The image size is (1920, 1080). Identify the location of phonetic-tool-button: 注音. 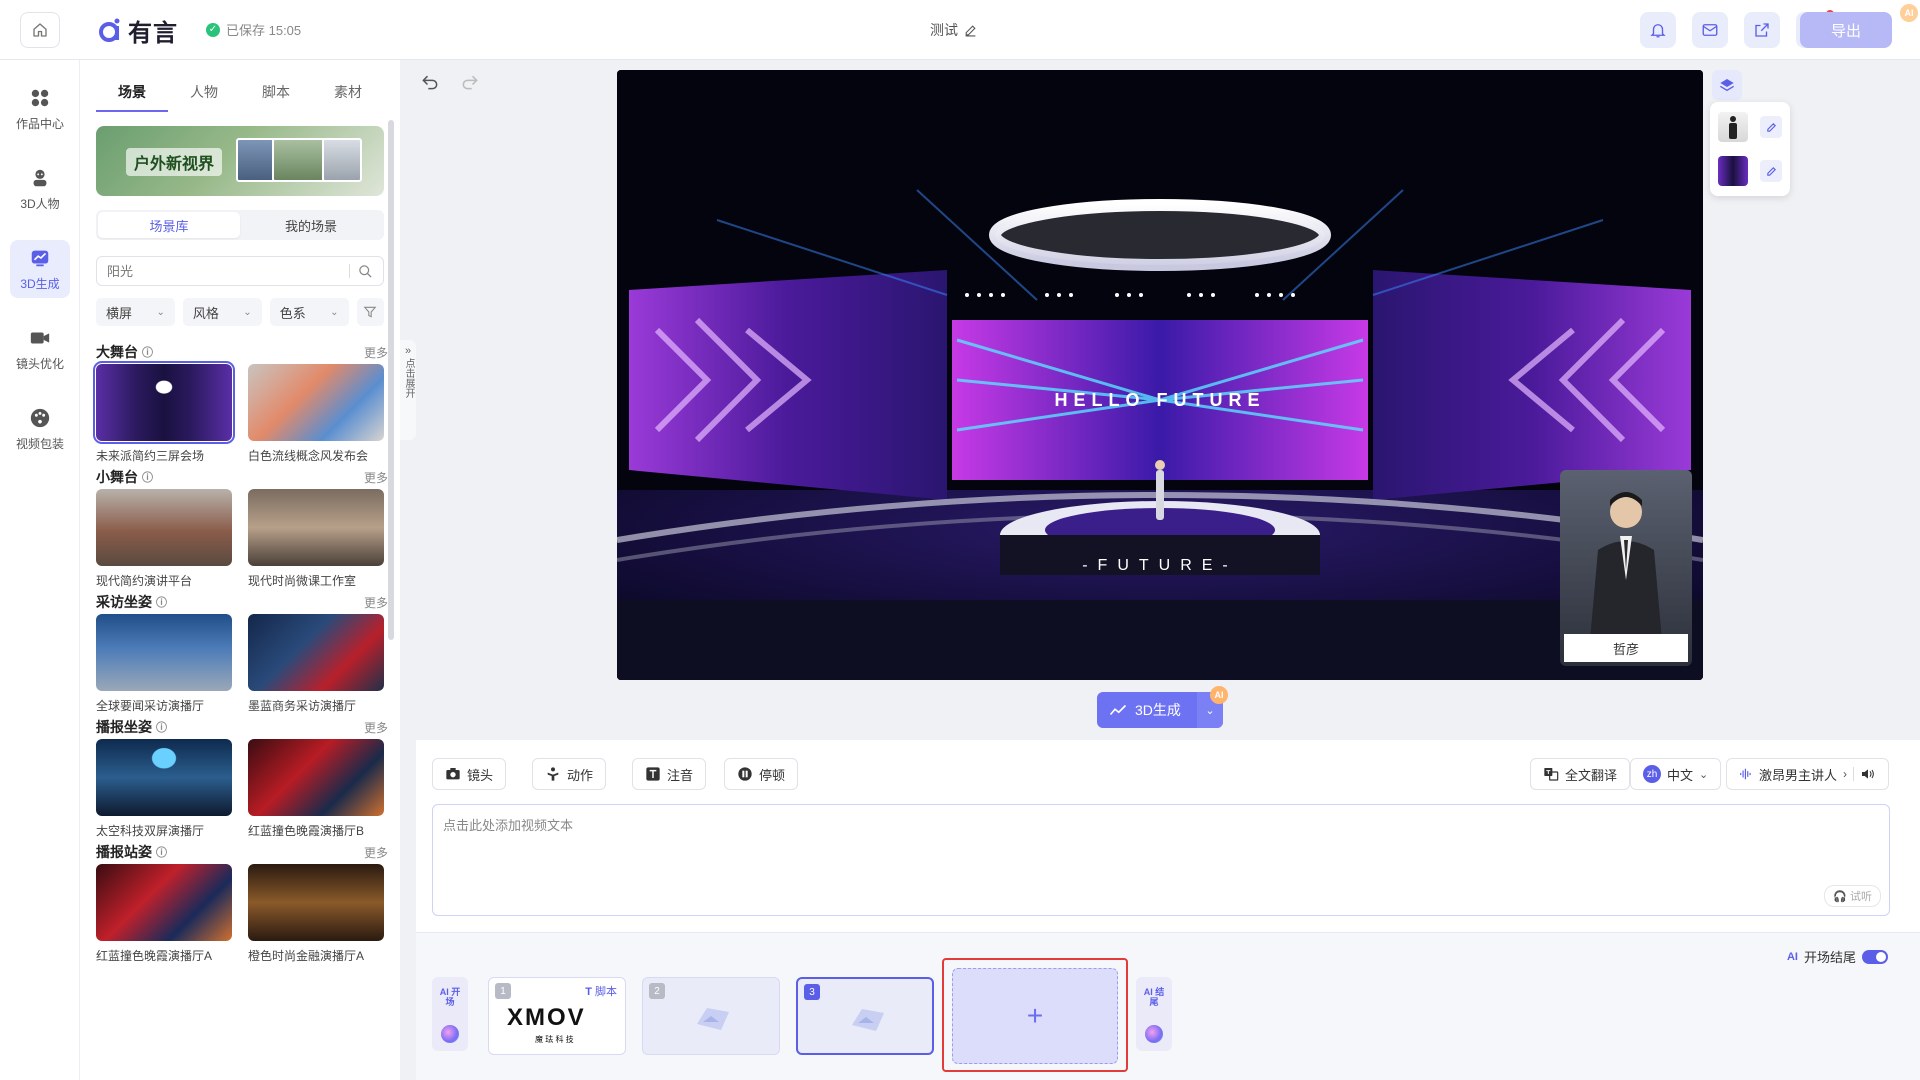
(669, 774).